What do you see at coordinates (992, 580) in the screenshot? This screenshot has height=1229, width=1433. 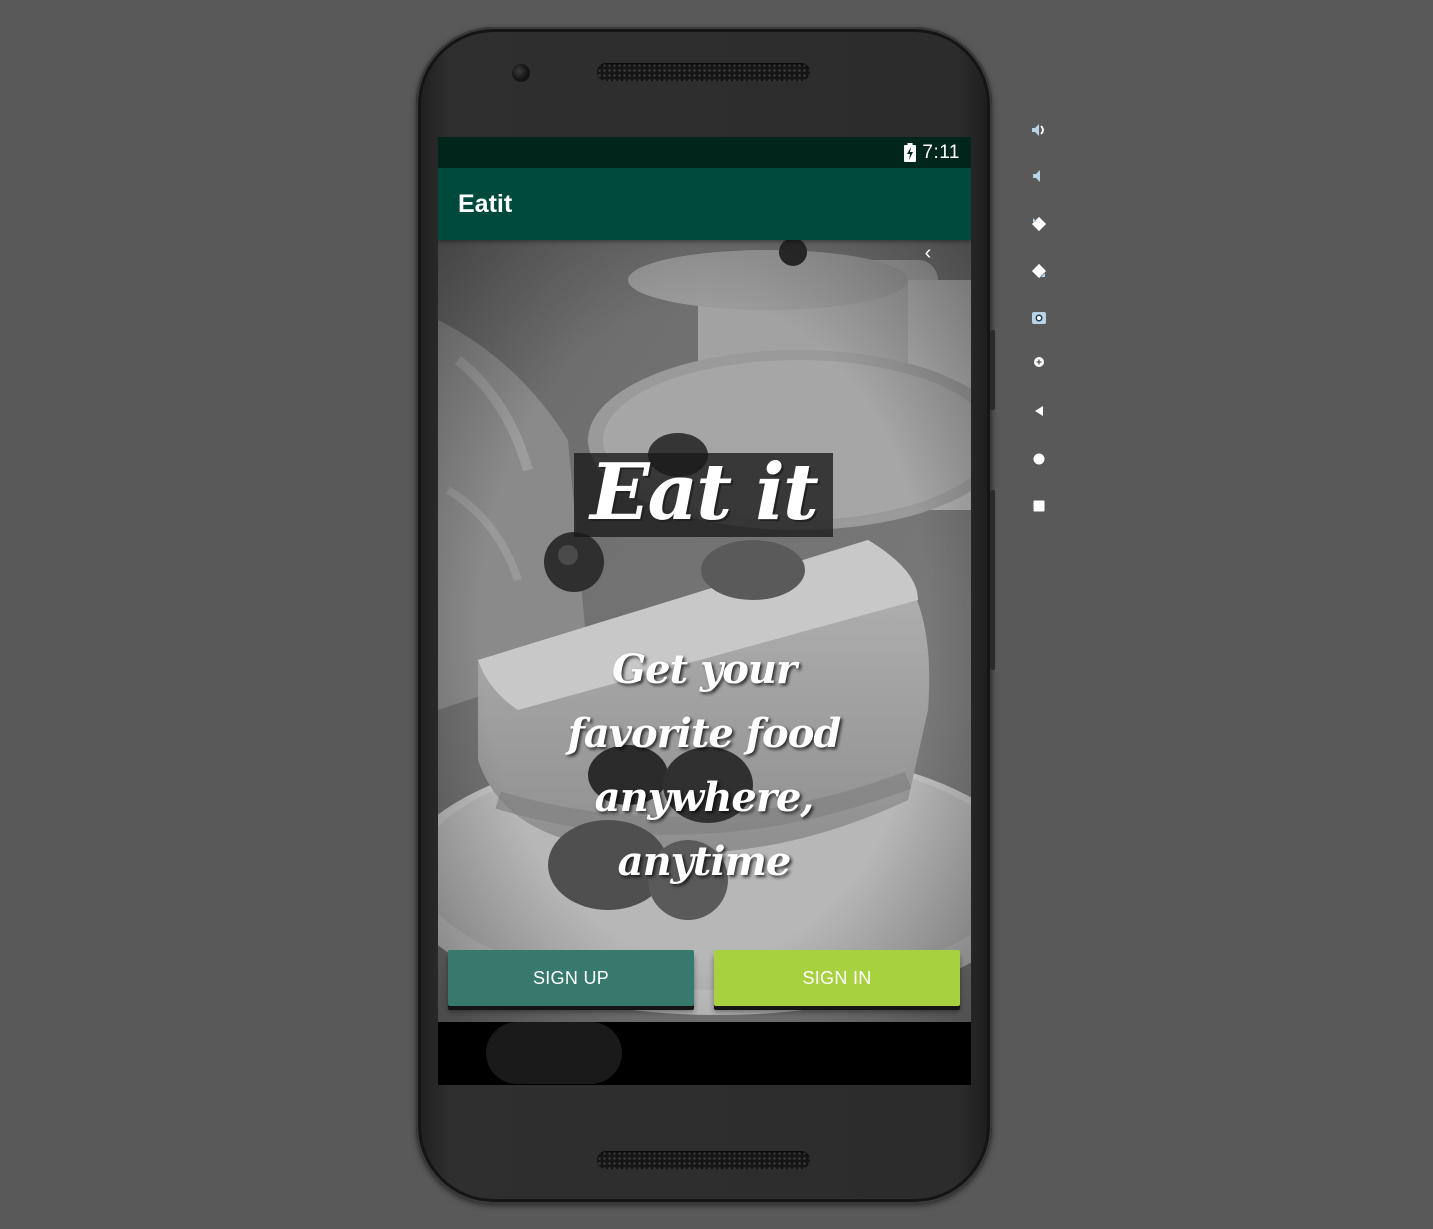 I see `volume-key` at bounding box center [992, 580].